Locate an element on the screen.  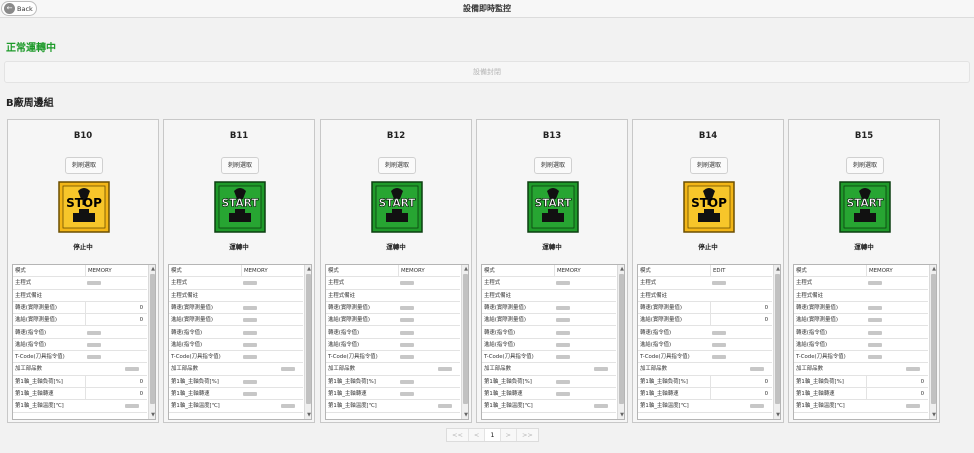
sign-label: STOP is located at coordinates (709, 203).